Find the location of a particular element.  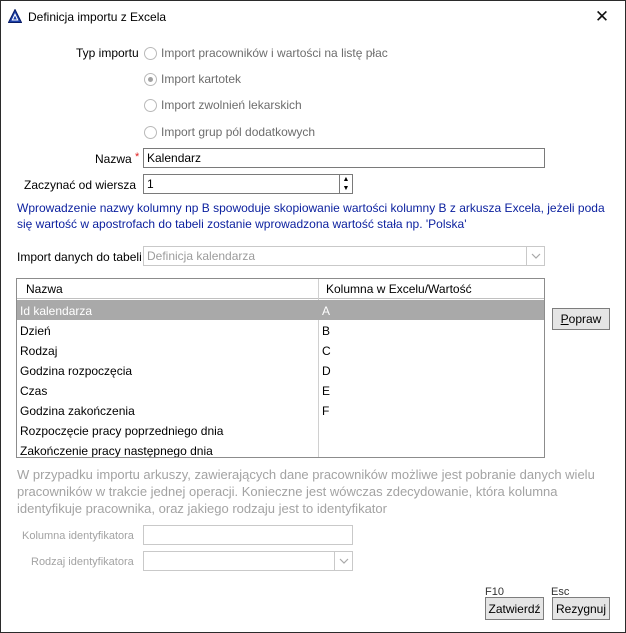

spin-down-icon: ▼ is located at coordinates (346, 188).